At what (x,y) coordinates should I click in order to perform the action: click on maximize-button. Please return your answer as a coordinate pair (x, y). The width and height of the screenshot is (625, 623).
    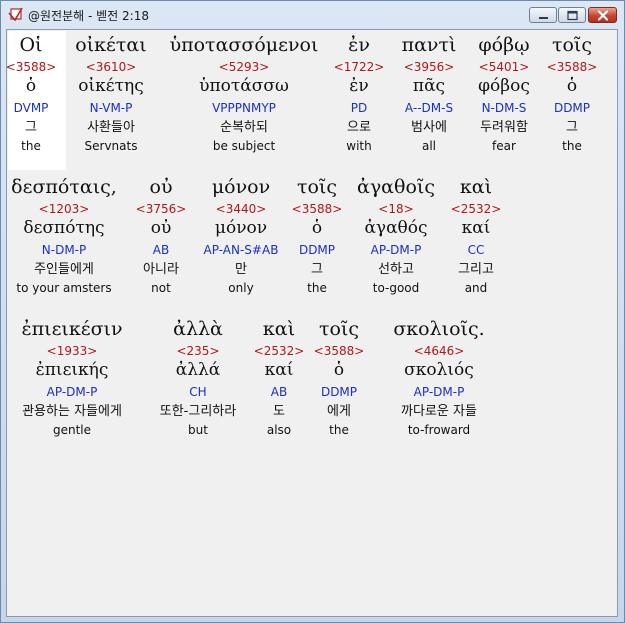
    Looking at the image, I should click on (572, 15).